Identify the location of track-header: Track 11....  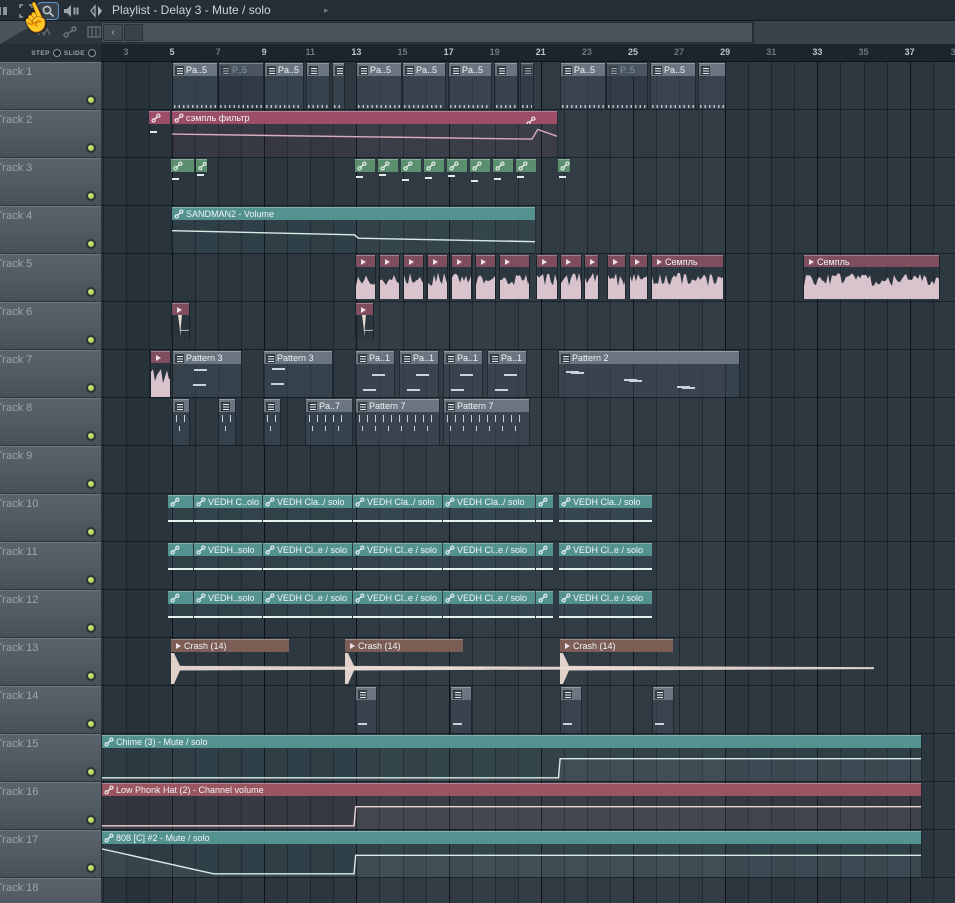
(50, 566).